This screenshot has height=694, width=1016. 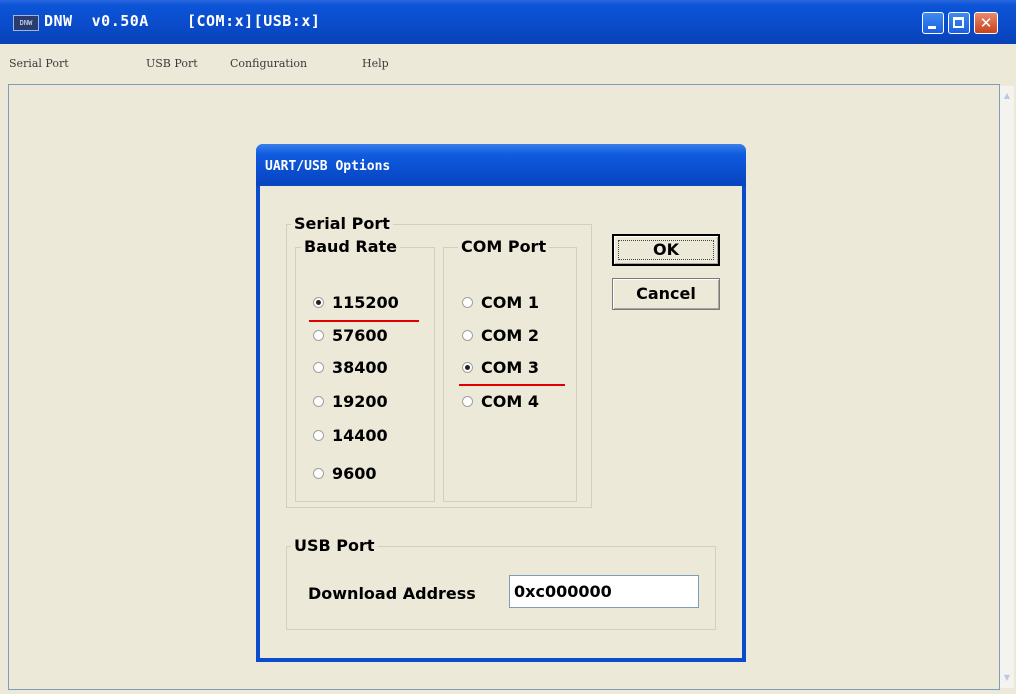 I want to click on serial-port-group: Serial Port Baud Rate 115200 57600 38400, so click(x=439, y=361).